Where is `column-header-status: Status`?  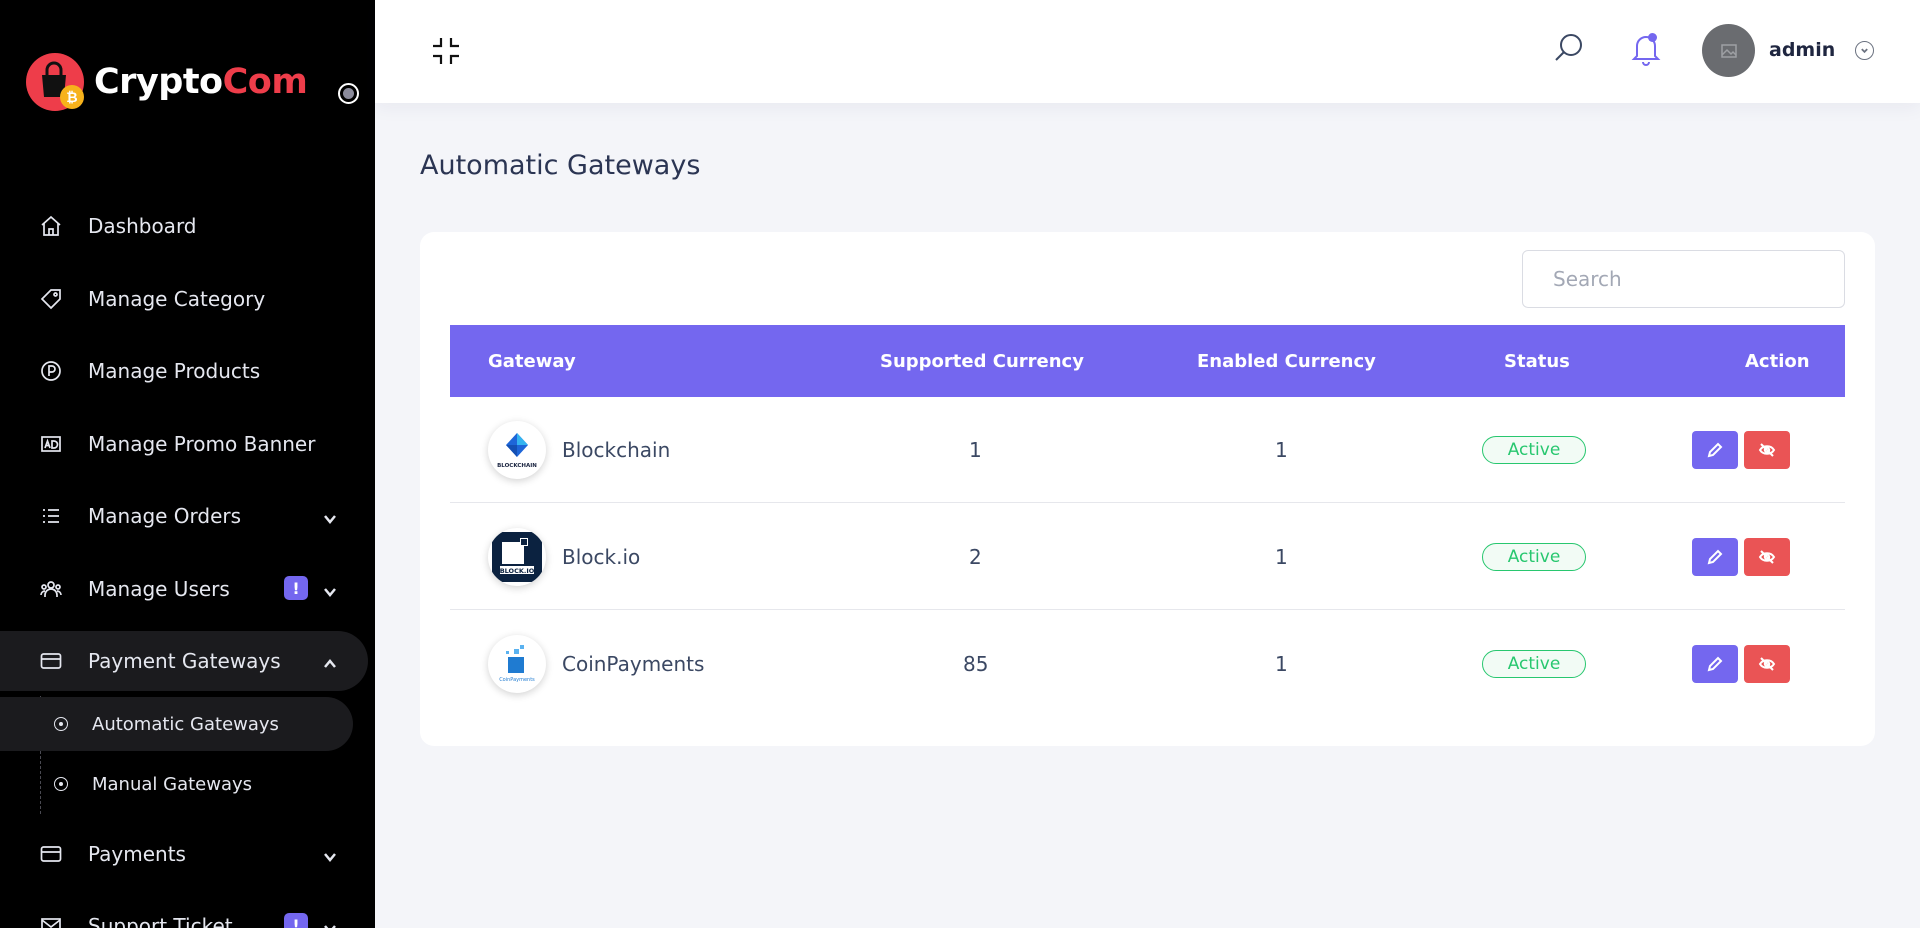 column-header-status: Status is located at coordinates (1537, 361).